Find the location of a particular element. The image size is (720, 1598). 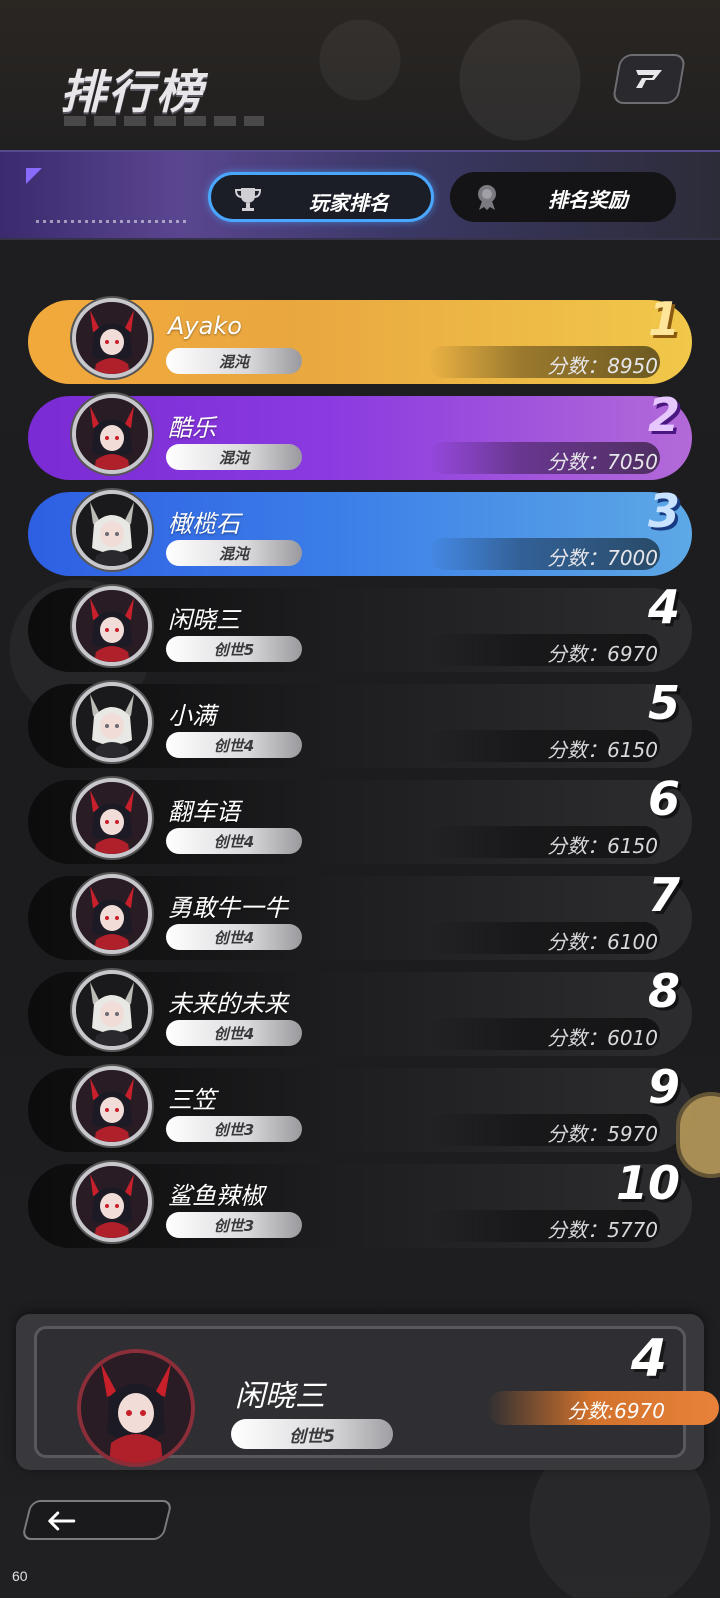

player-score: 分数：7050 is located at coordinates (602, 462).